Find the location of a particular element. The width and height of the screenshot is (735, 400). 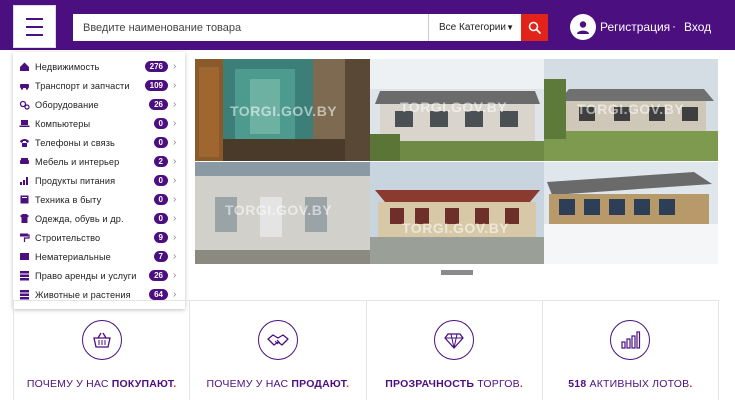

category-item: Техника в быту 0 › is located at coordinates (99, 199).